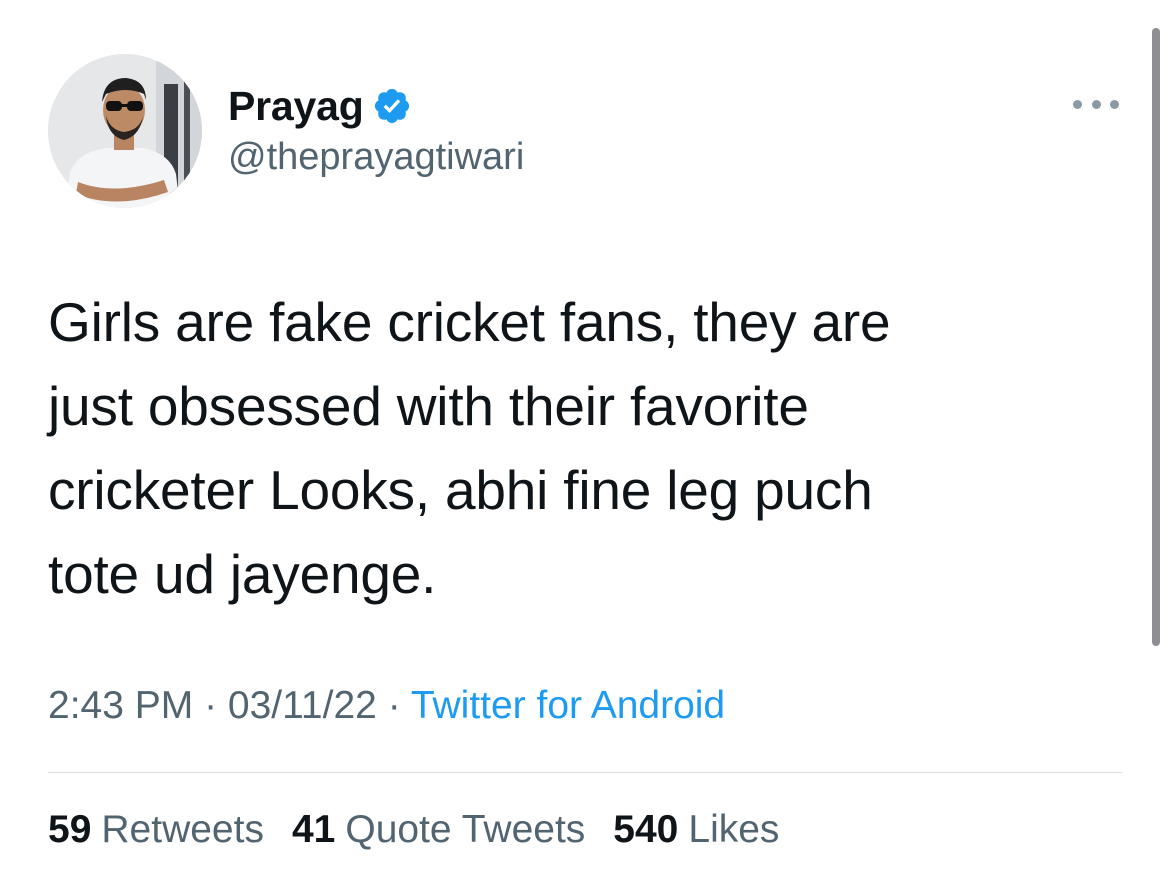 The width and height of the screenshot is (1170, 869). Describe the element at coordinates (386, 706) in the screenshot. I see `tweet-metadata: 2:43 PM · 03/11/22 · Twitter for Android` at that location.